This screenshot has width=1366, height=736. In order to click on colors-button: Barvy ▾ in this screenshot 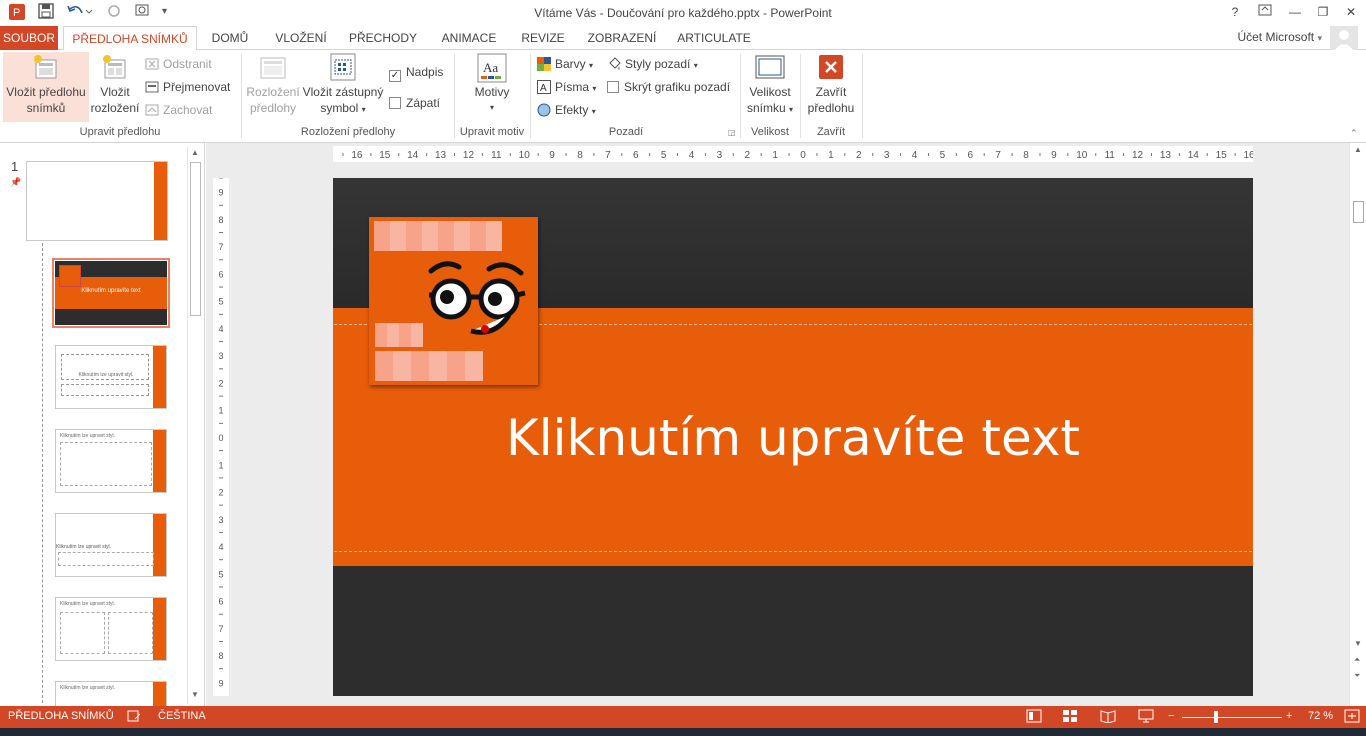, I will do `click(565, 64)`.